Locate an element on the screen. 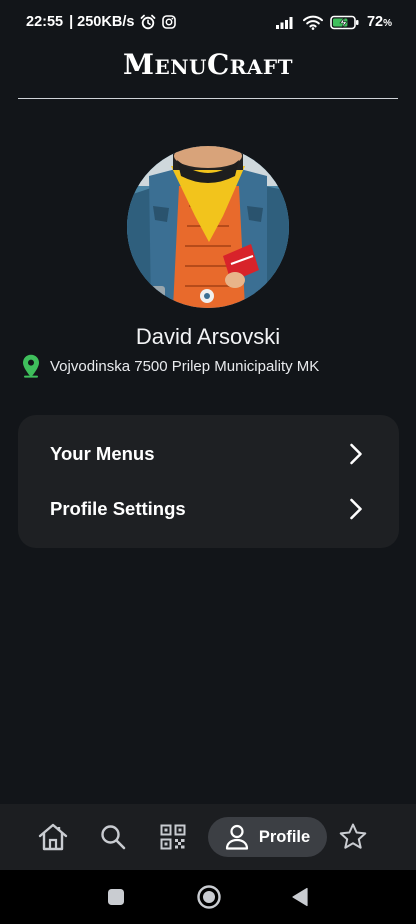 Image resolution: width=416 pixels, height=924 pixels. qr-code-icon is located at coordinates (173, 837).